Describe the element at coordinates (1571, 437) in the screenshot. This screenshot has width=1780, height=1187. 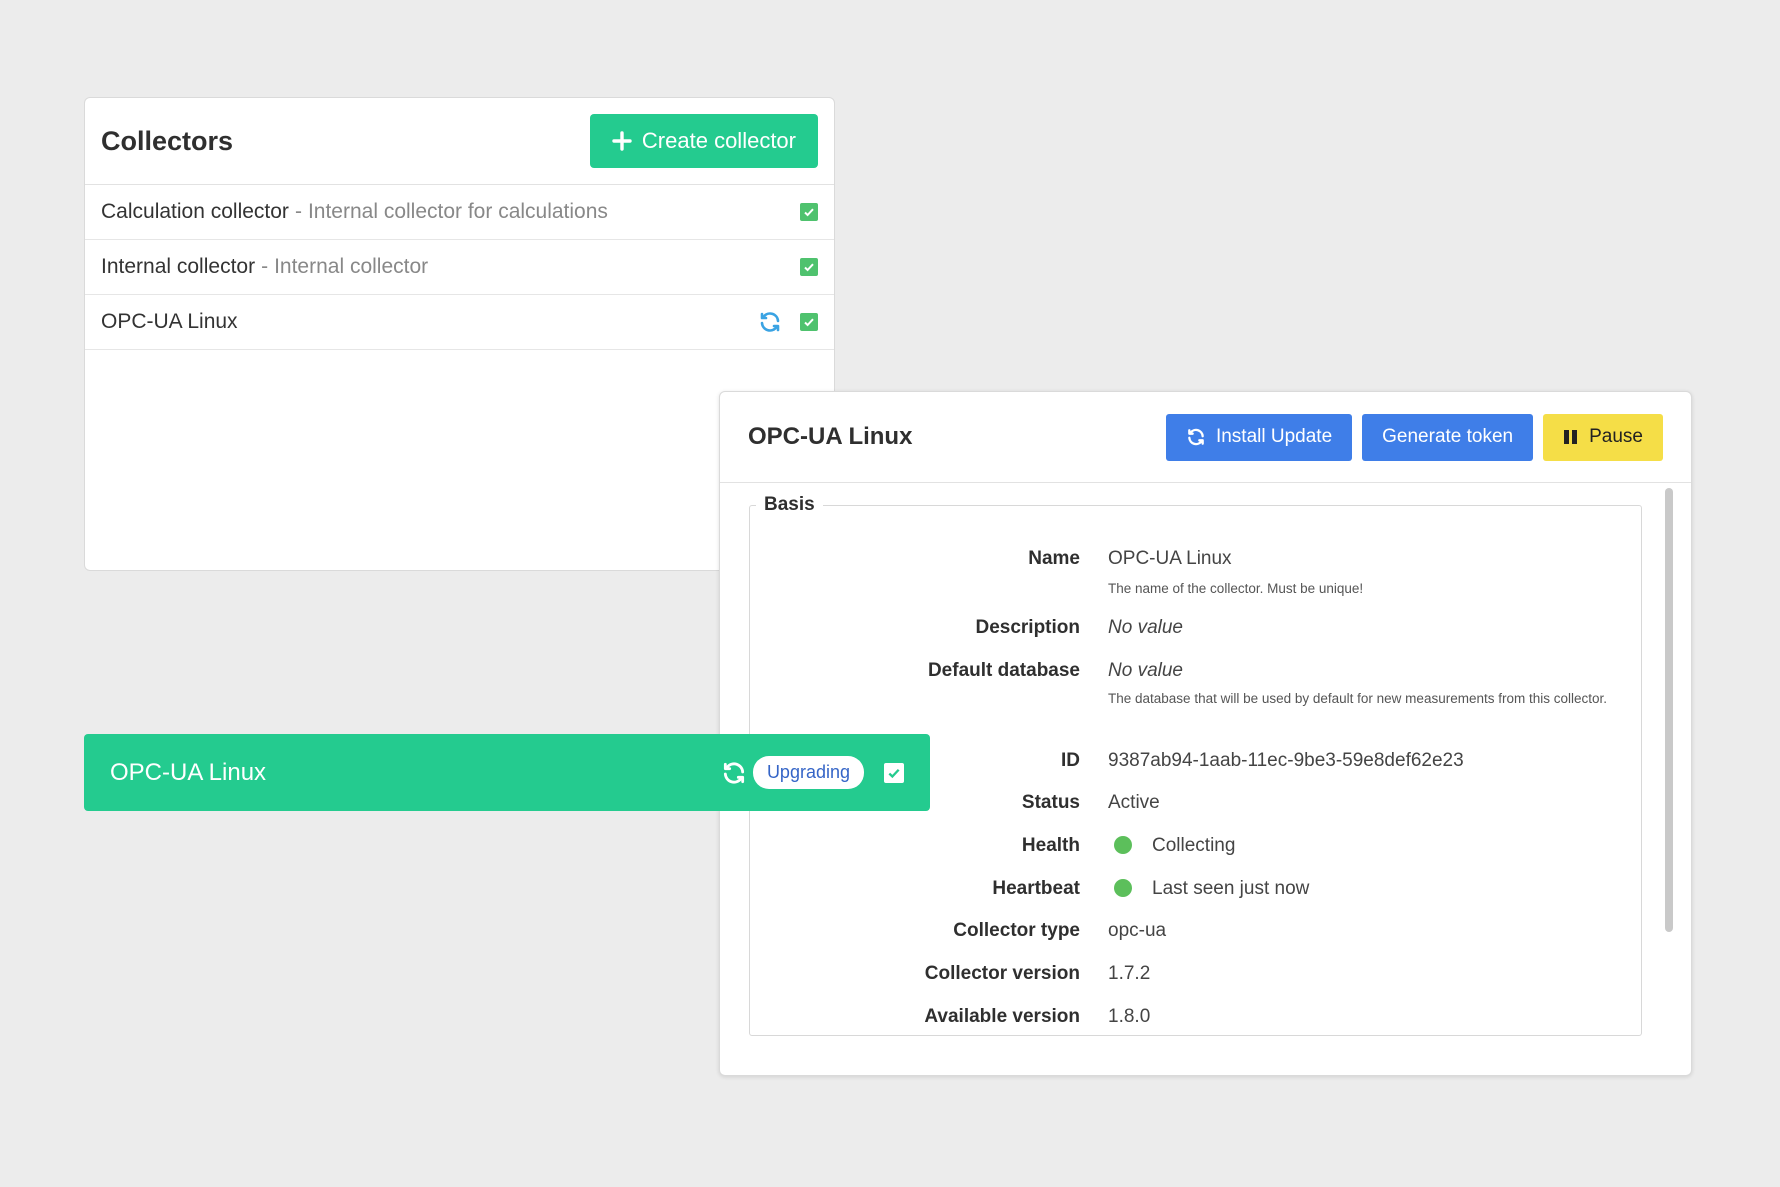
I see `pause-icon` at that location.